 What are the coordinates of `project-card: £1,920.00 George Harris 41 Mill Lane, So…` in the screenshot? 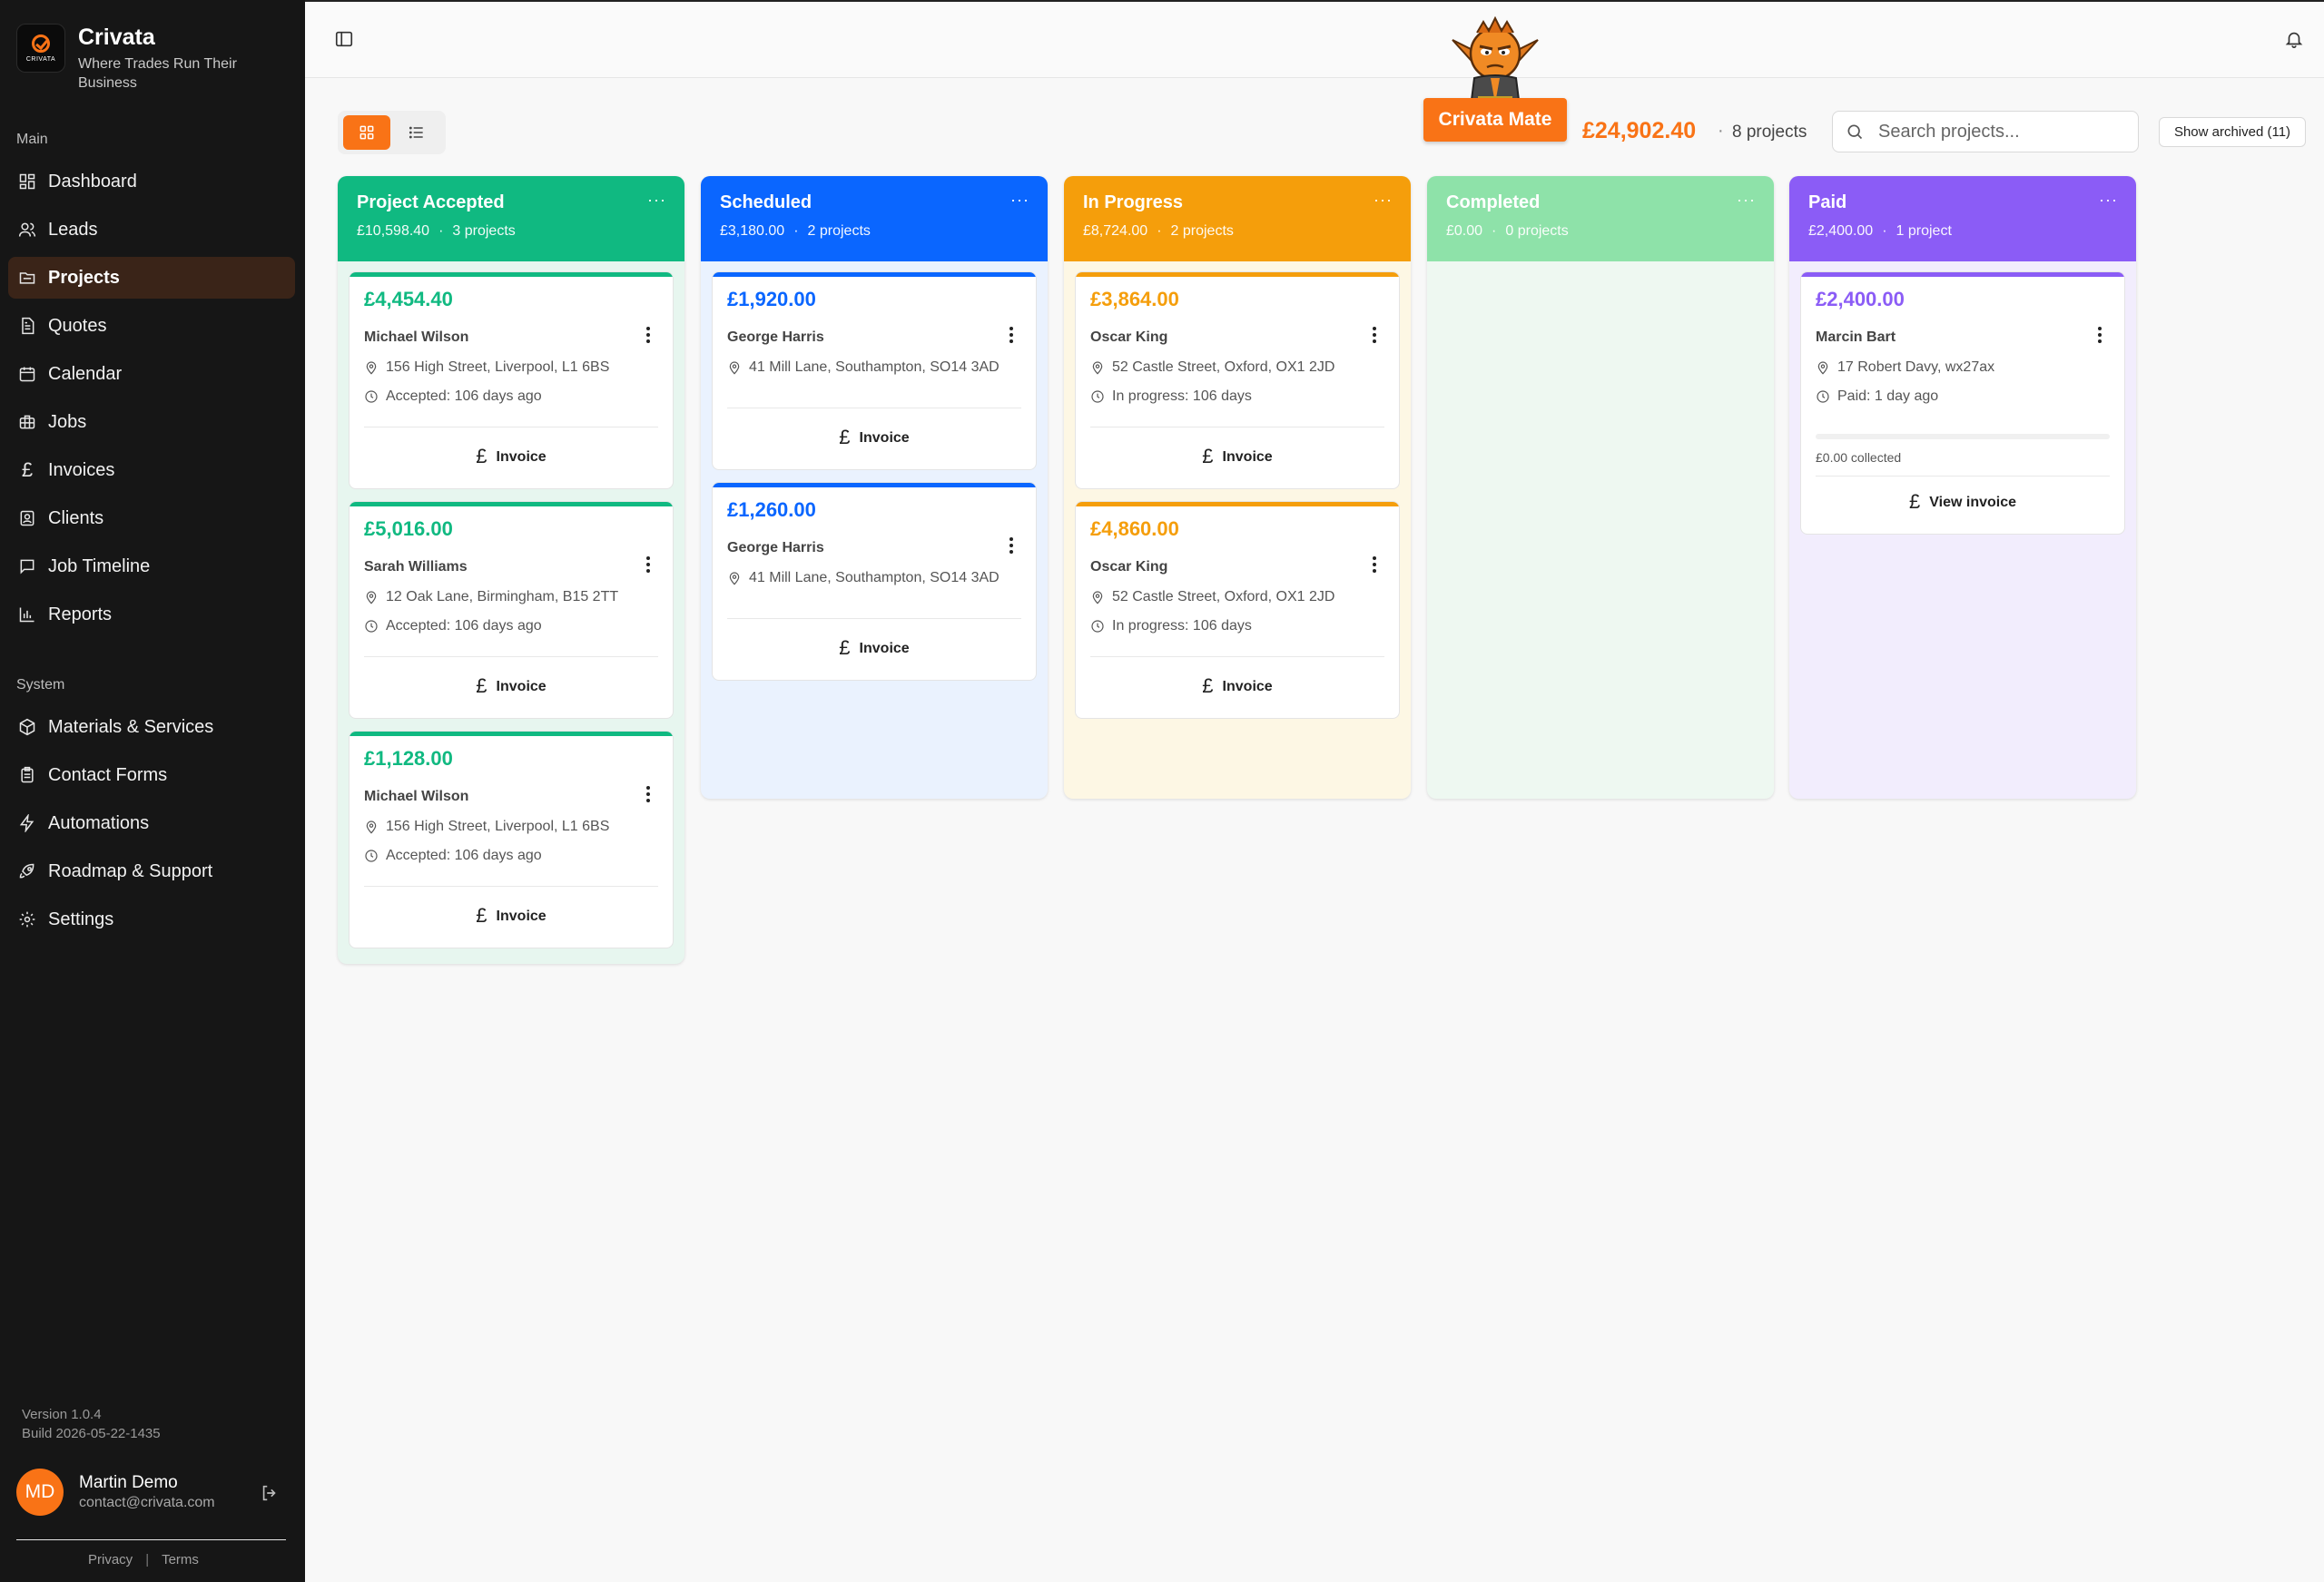 It's located at (874, 370).